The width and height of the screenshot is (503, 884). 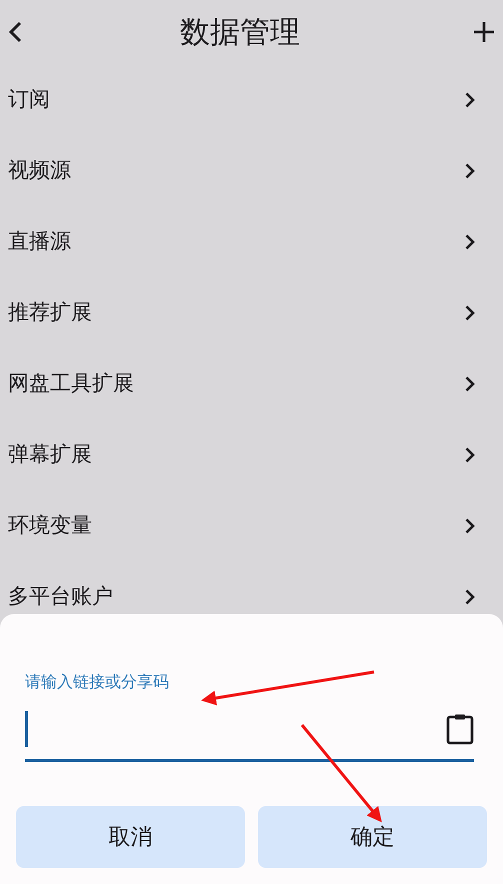 What do you see at coordinates (372, 837) in the screenshot?
I see `dialog-button: 确定` at bounding box center [372, 837].